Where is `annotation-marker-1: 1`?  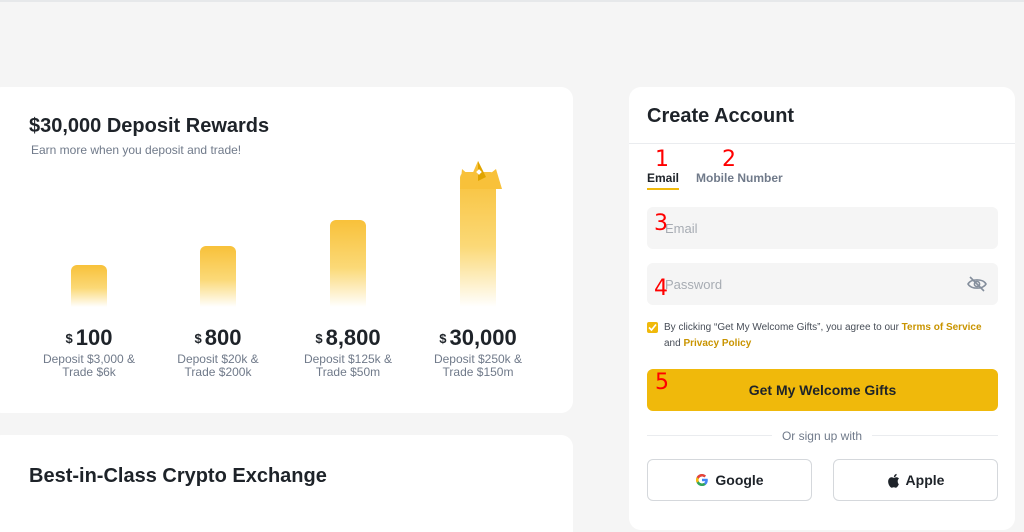
annotation-marker-1: 1 is located at coordinates (662, 159).